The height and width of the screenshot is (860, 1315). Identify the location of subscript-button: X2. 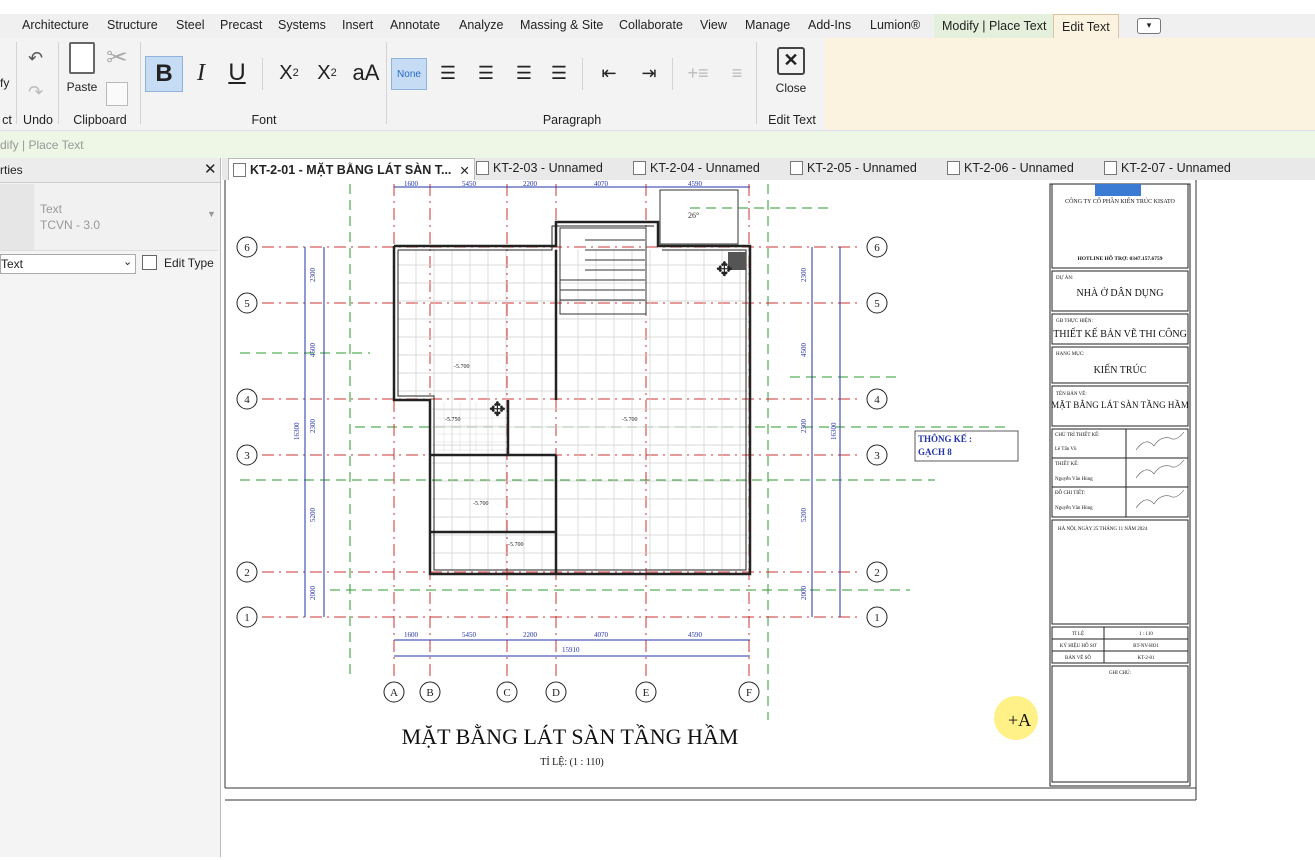
(289, 73).